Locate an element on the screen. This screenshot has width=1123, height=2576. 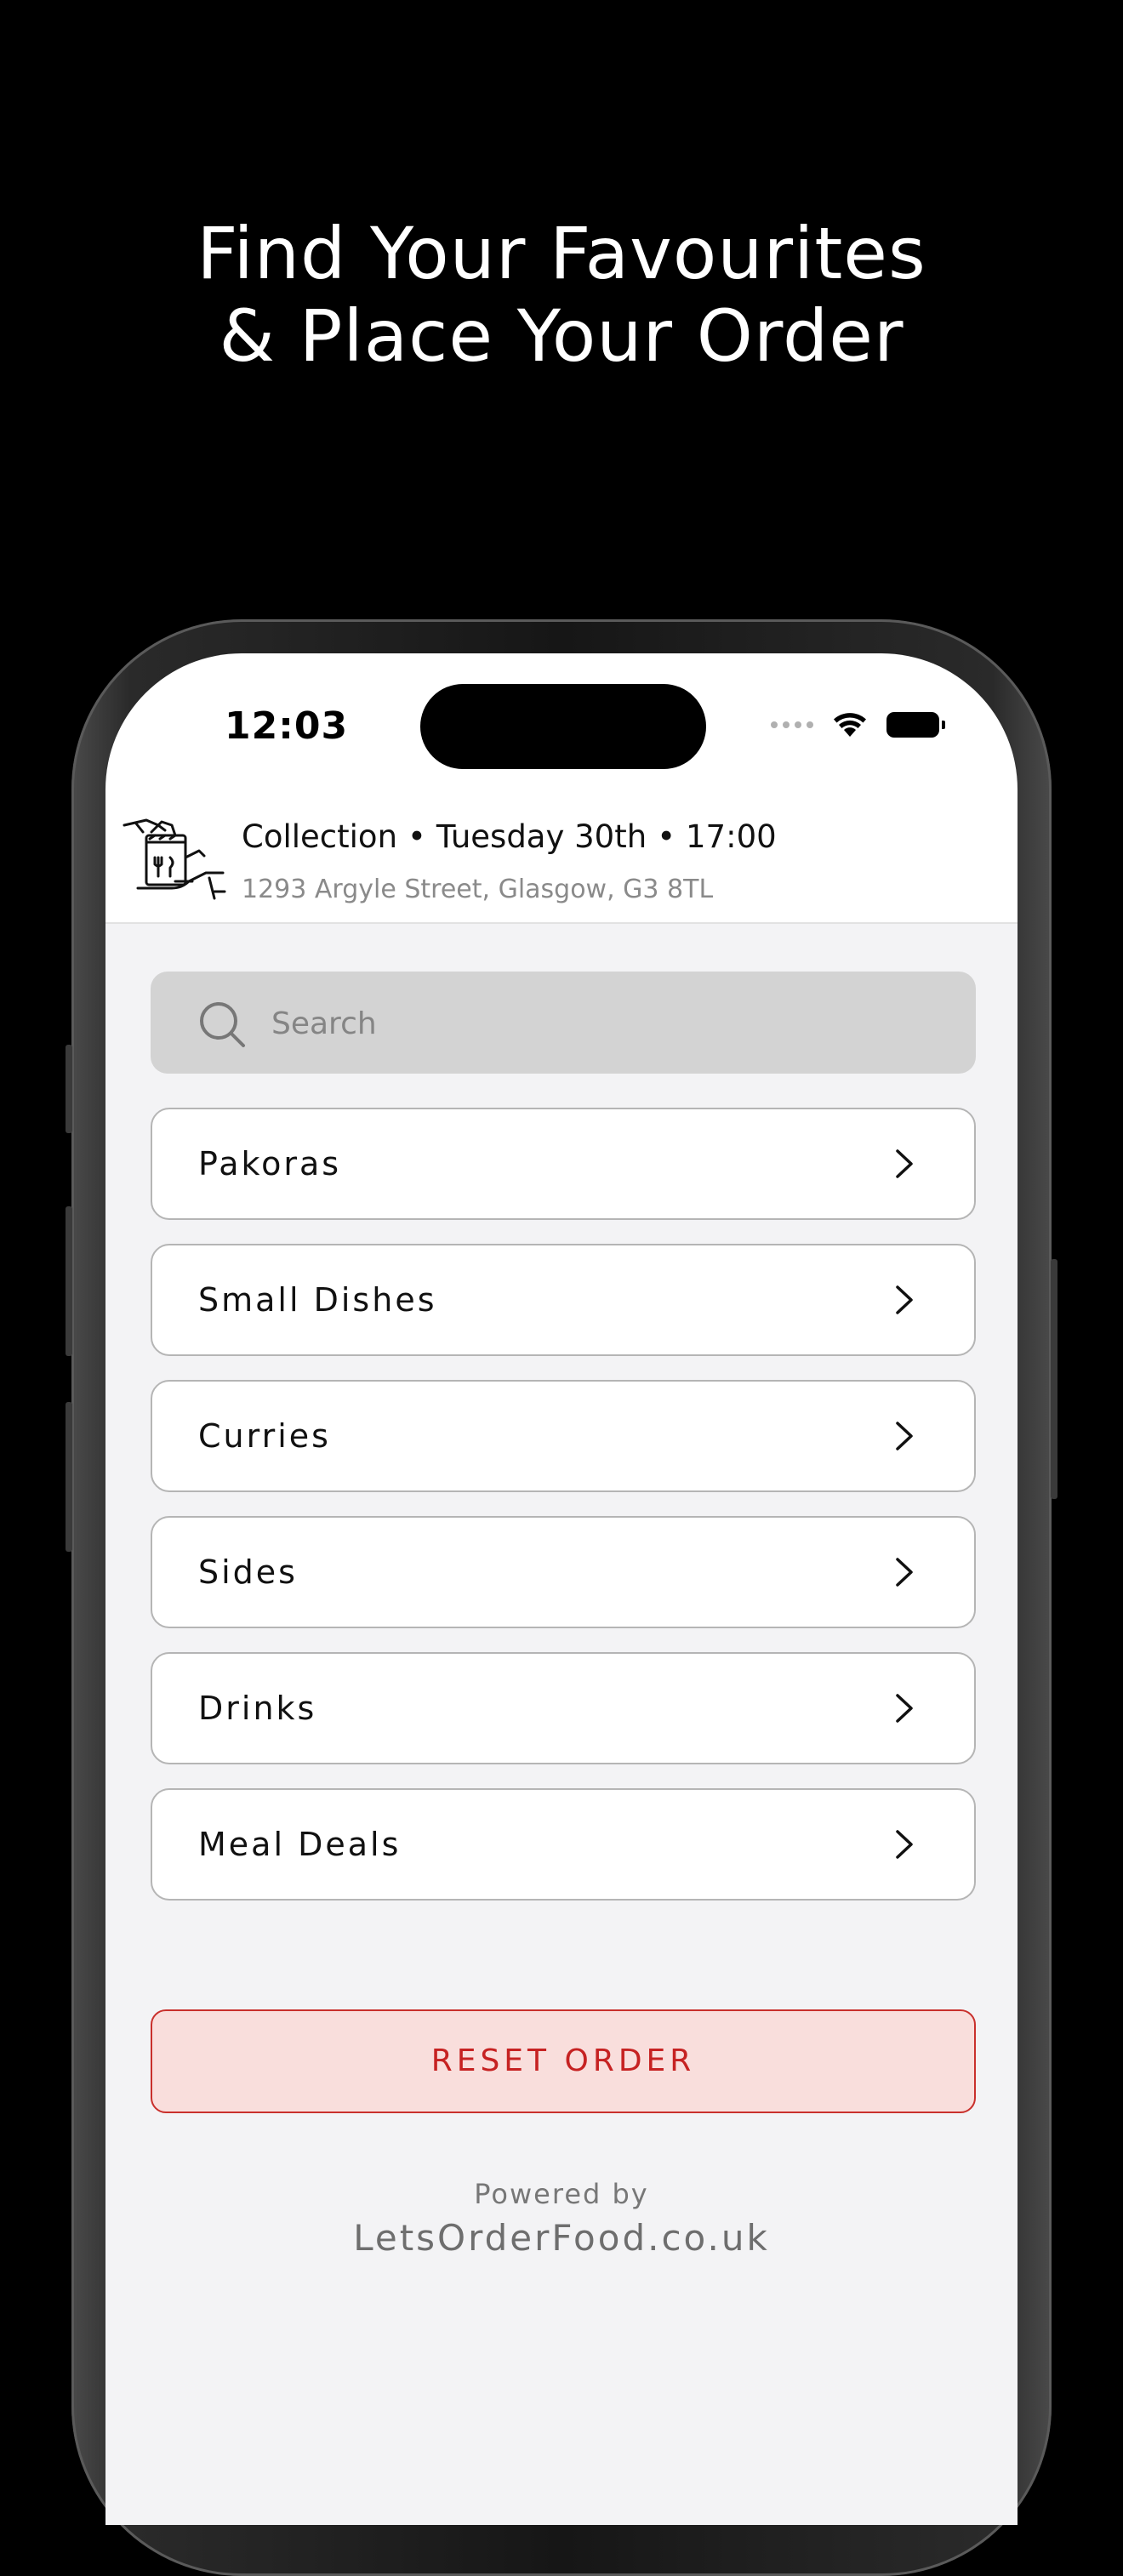
category-pakoras: Pakoras is located at coordinates (563, 1164).